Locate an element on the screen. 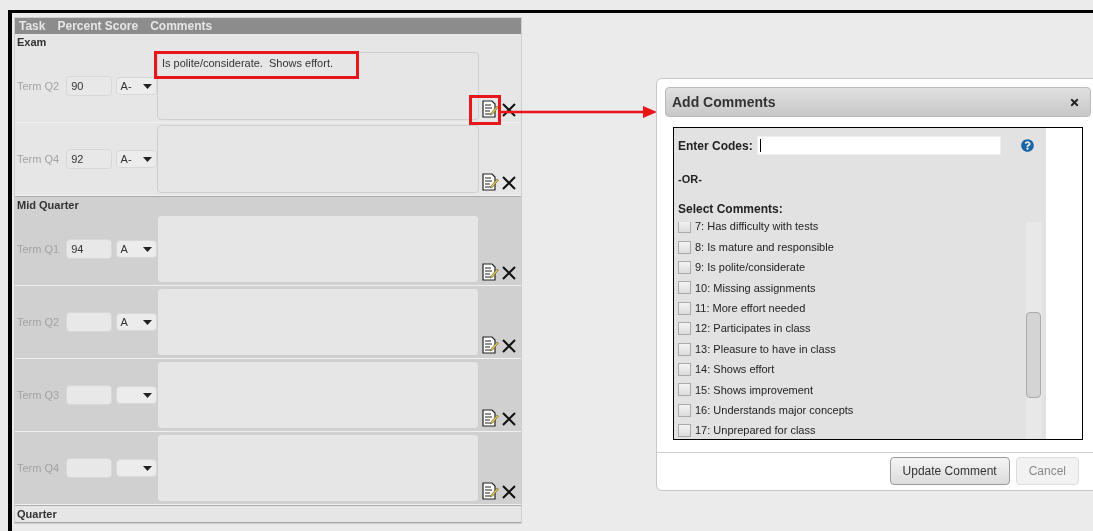 This screenshot has width=1093, height=531. section-title: Mid Quarter is located at coordinates (48, 205).